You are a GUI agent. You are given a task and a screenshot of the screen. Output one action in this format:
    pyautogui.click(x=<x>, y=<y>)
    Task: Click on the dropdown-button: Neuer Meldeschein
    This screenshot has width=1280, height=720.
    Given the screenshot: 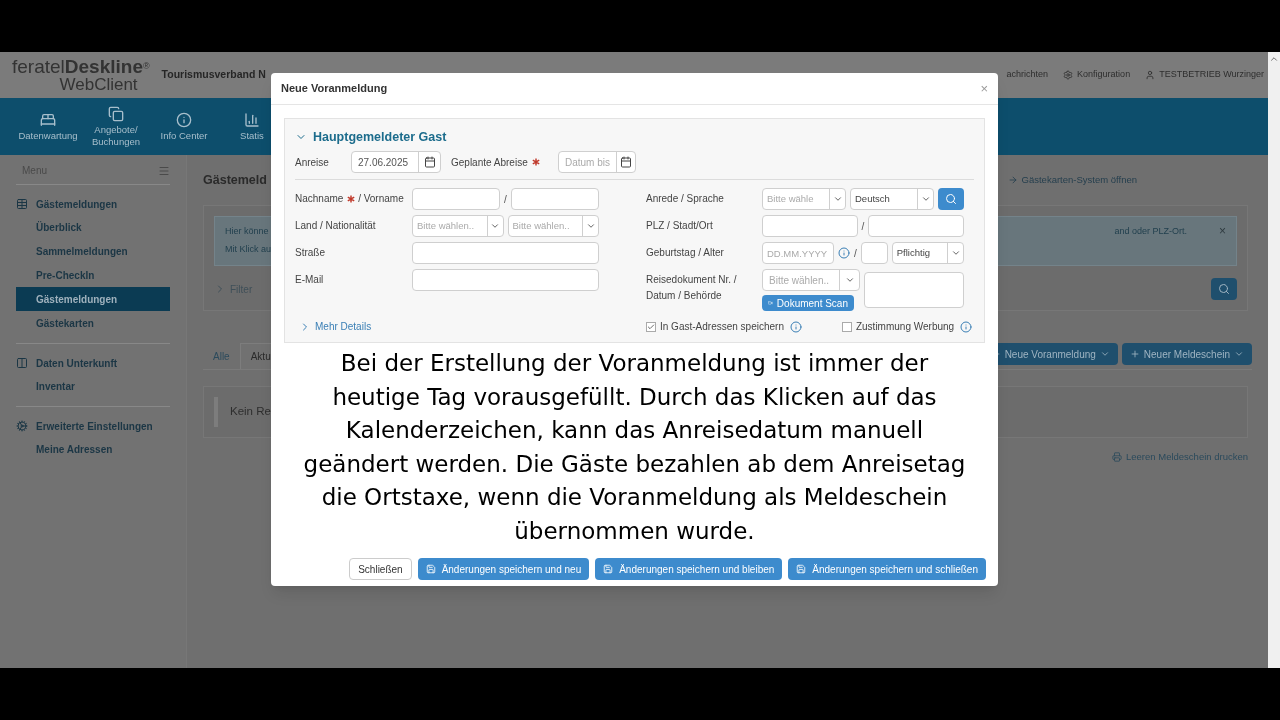 What is the action you would take?
    pyautogui.click(x=1186, y=354)
    